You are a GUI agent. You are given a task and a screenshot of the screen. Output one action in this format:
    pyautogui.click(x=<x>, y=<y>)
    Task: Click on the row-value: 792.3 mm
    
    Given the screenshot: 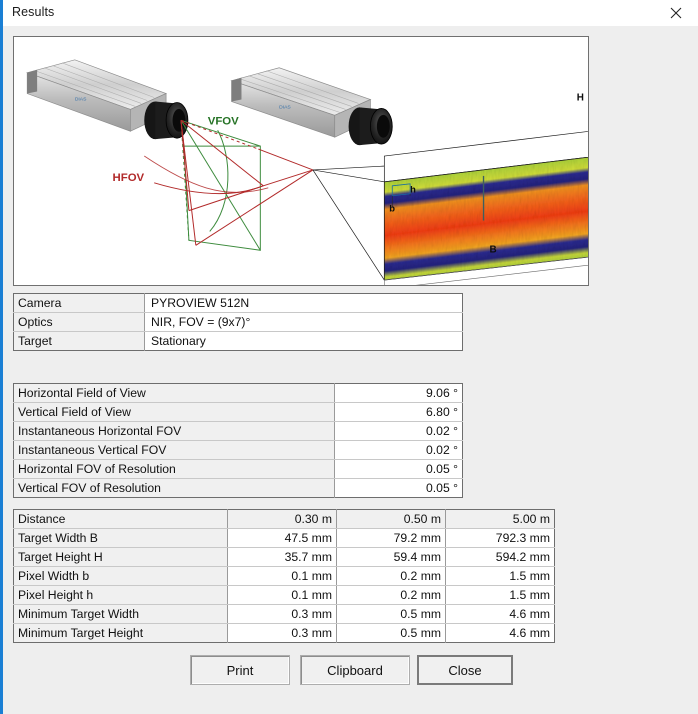 What is the action you would take?
    pyautogui.click(x=500, y=538)
    